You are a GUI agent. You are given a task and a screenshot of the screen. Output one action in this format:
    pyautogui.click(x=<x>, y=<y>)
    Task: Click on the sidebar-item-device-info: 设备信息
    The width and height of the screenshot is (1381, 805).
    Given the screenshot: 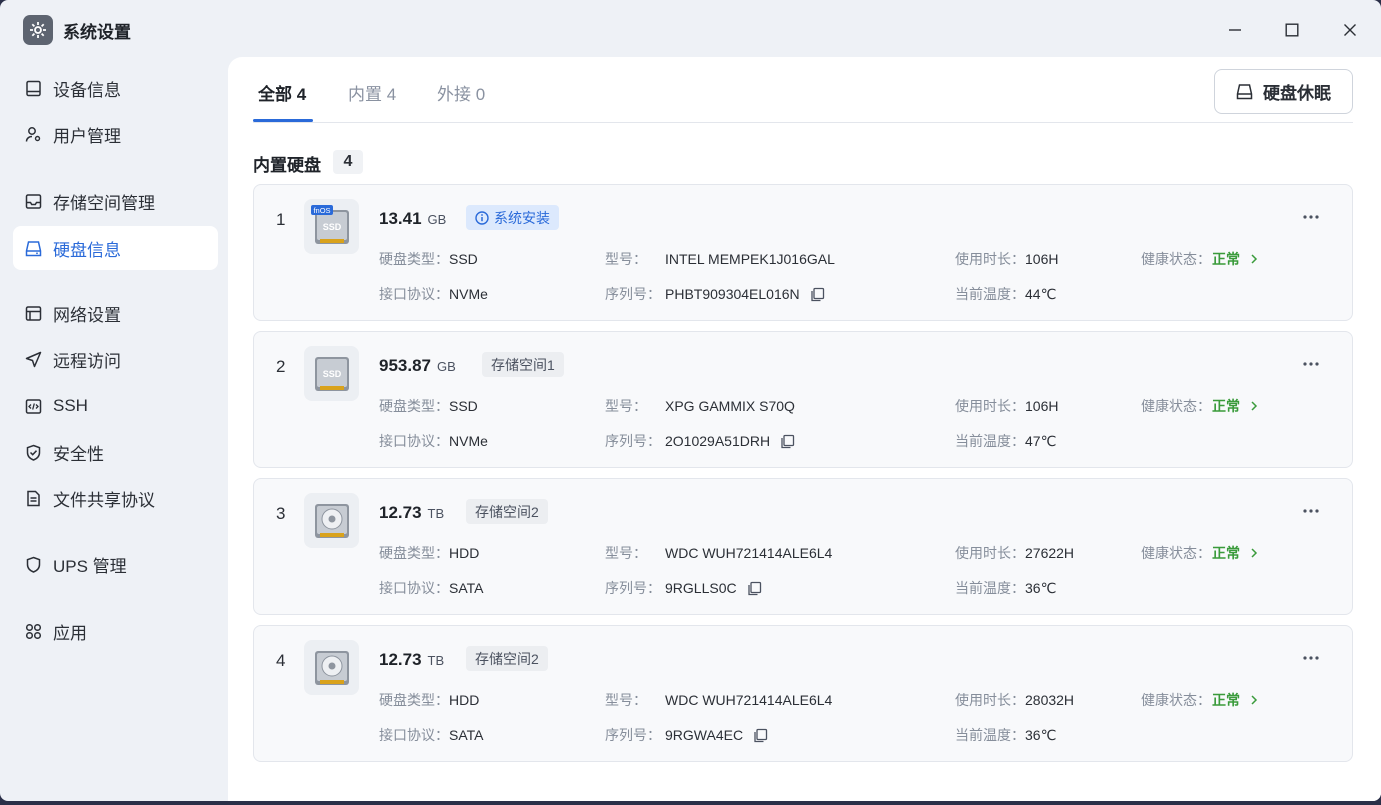 What is the action you would take?
    pyautogui.click(x=115, y=88)
    